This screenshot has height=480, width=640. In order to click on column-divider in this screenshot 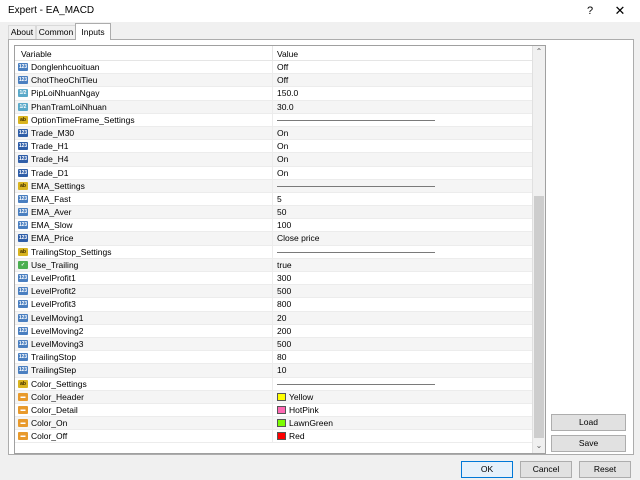, I will do `click(272, 53)`.